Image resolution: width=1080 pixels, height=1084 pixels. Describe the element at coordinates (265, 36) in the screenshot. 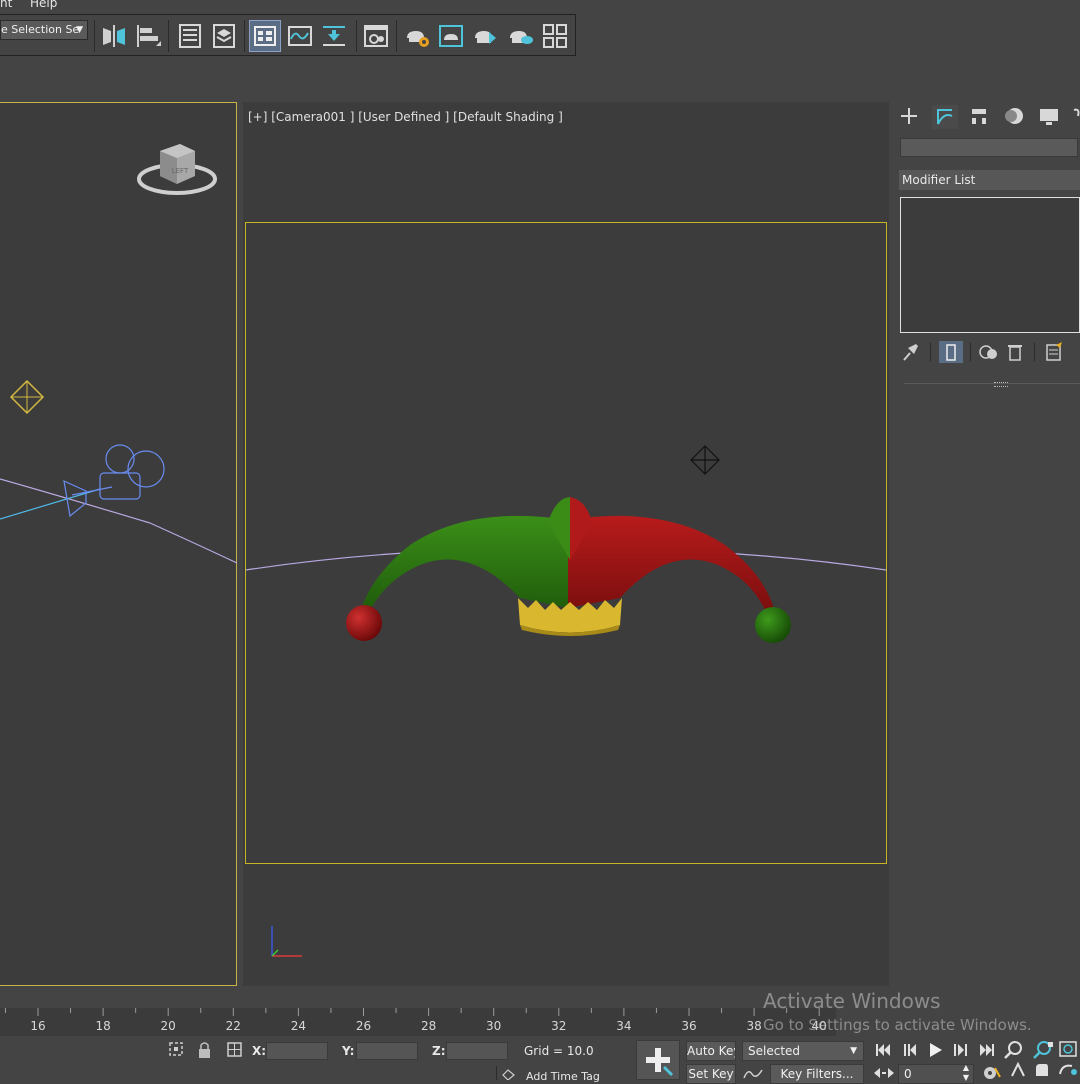

I see `ribbon-icon` at that location.